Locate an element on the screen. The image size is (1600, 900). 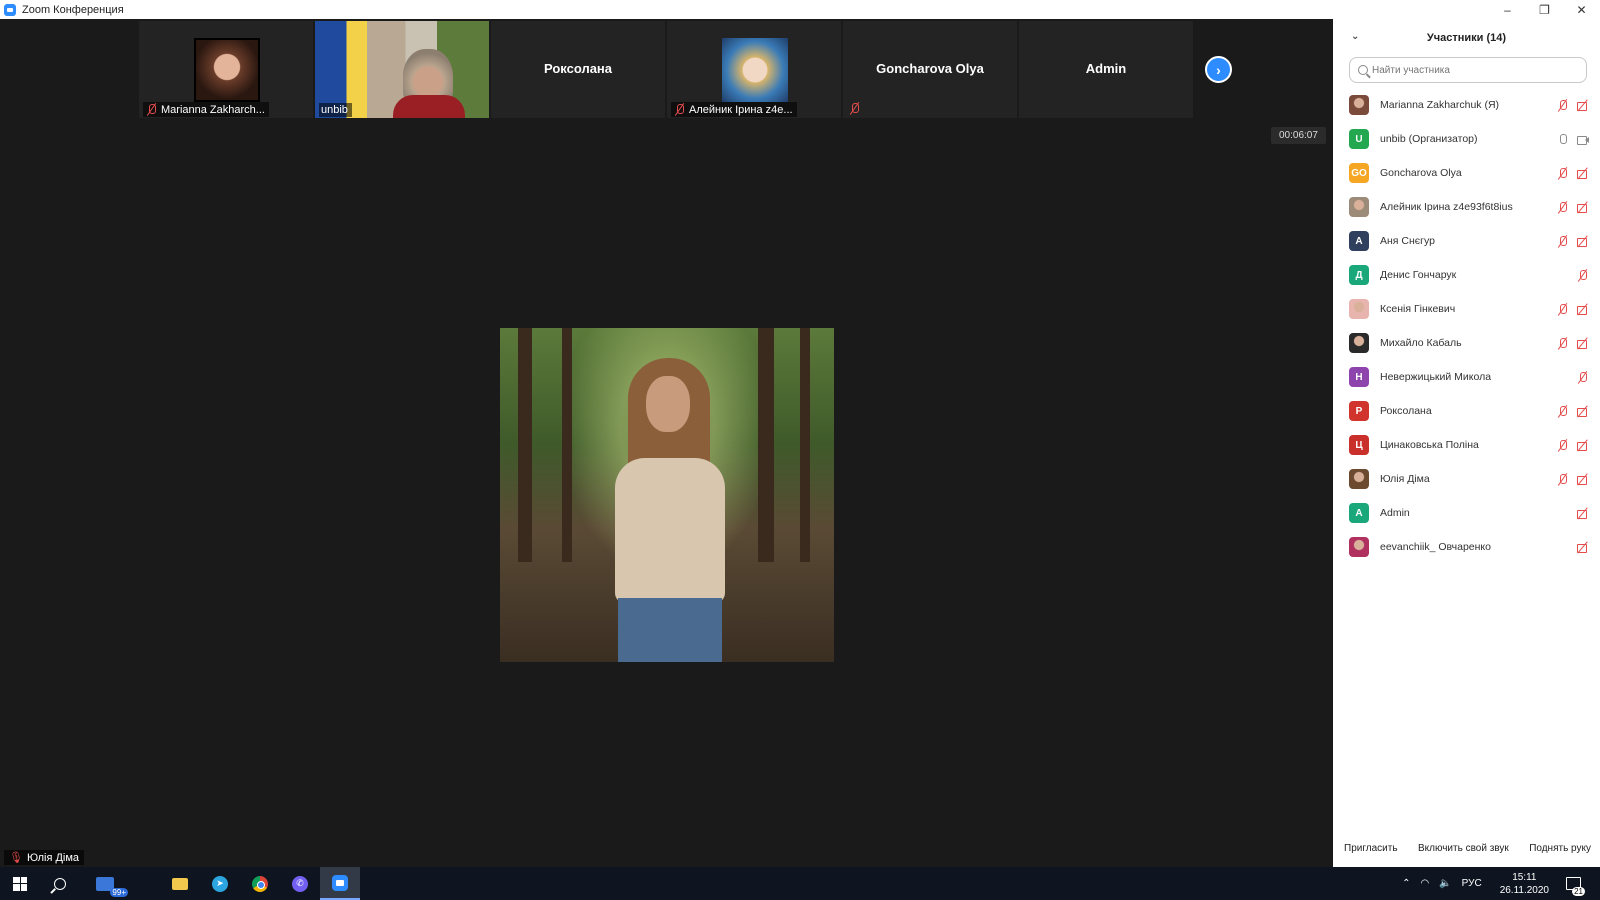
meeting-timer: 00:06:07 is located at coordinates (1298, 135).